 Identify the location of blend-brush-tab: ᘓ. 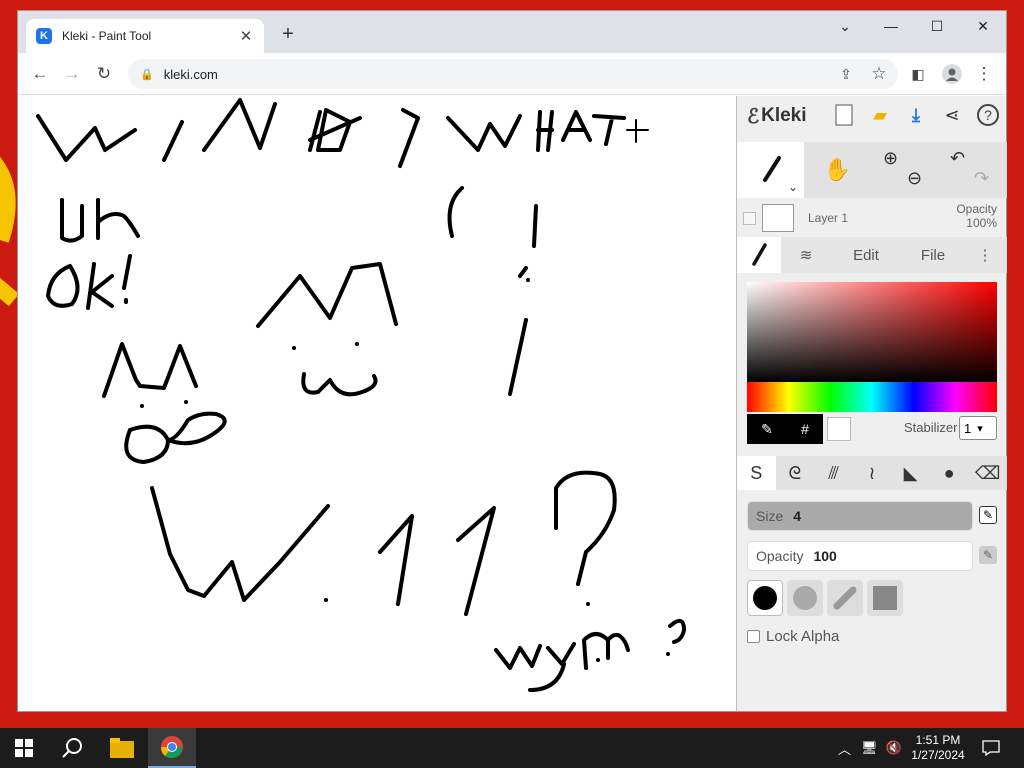
(795, 473).